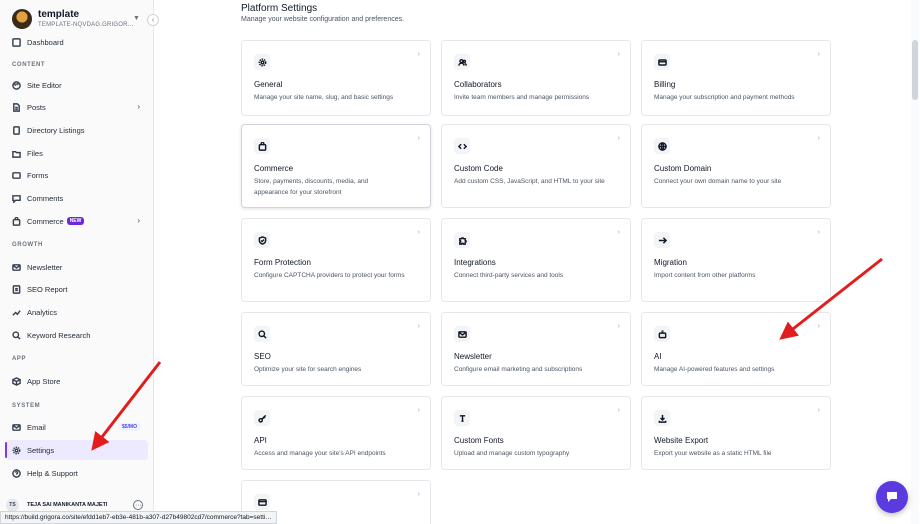  What do you see at coordinates (36, 107) in the screenshot?
I see `sidebar-item-label: Posts` at bounding box center [36, 107].